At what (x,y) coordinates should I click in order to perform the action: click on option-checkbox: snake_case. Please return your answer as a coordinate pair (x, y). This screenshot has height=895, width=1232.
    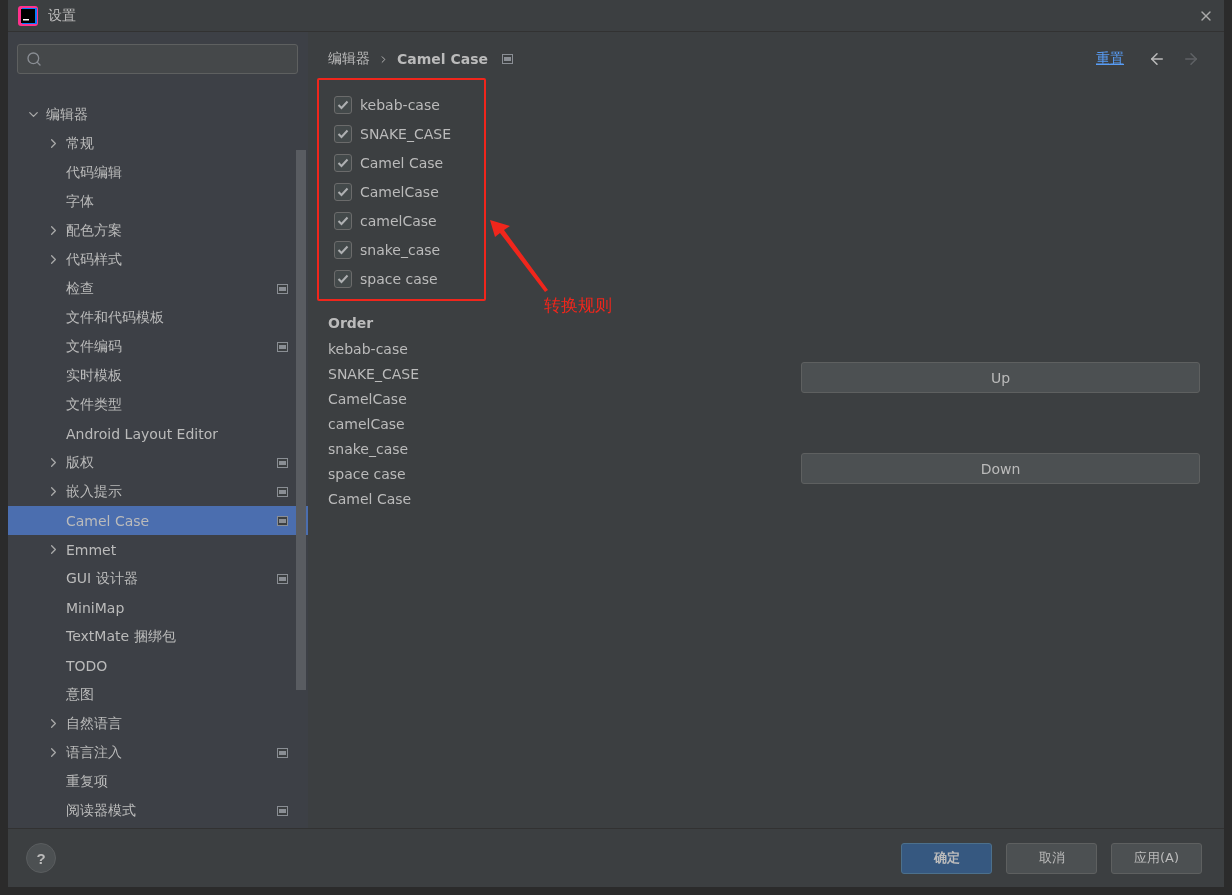
    Looking at the image, I should click on (409, 249).